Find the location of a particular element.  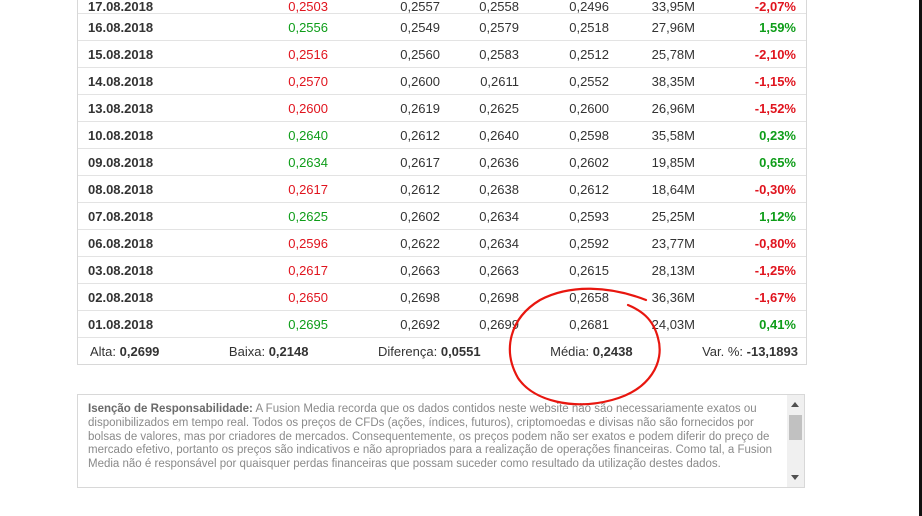

red-circle-annotation is located at coordinates (584, 346).